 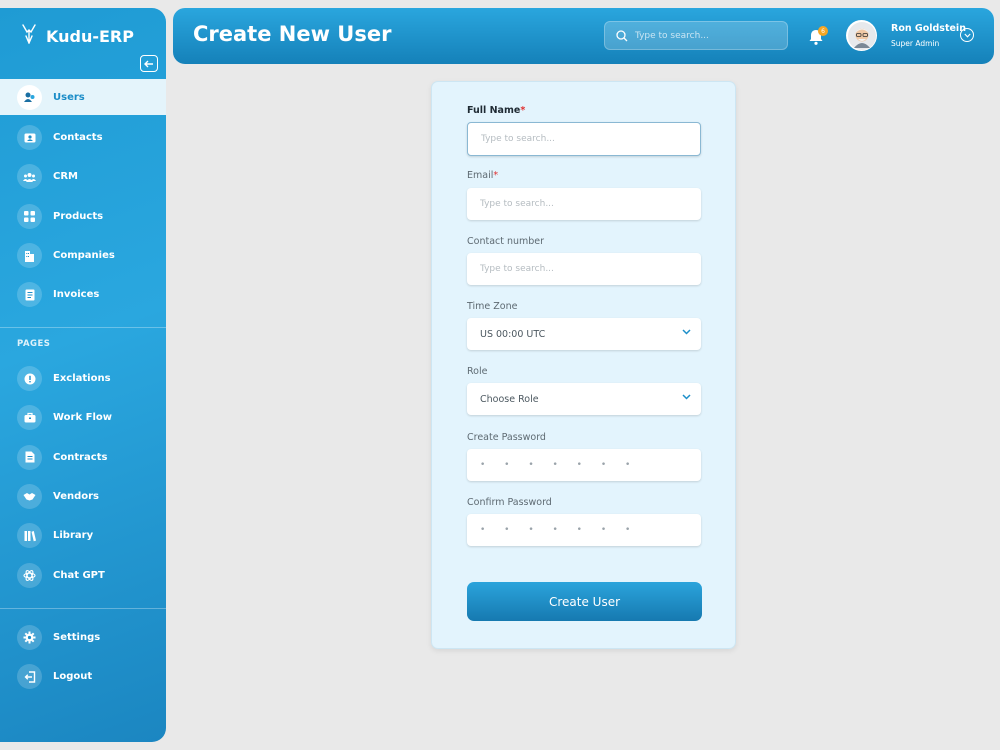 I want to click on sidebar-item-work-flow: Work Flow, so click(x=83, y=417).